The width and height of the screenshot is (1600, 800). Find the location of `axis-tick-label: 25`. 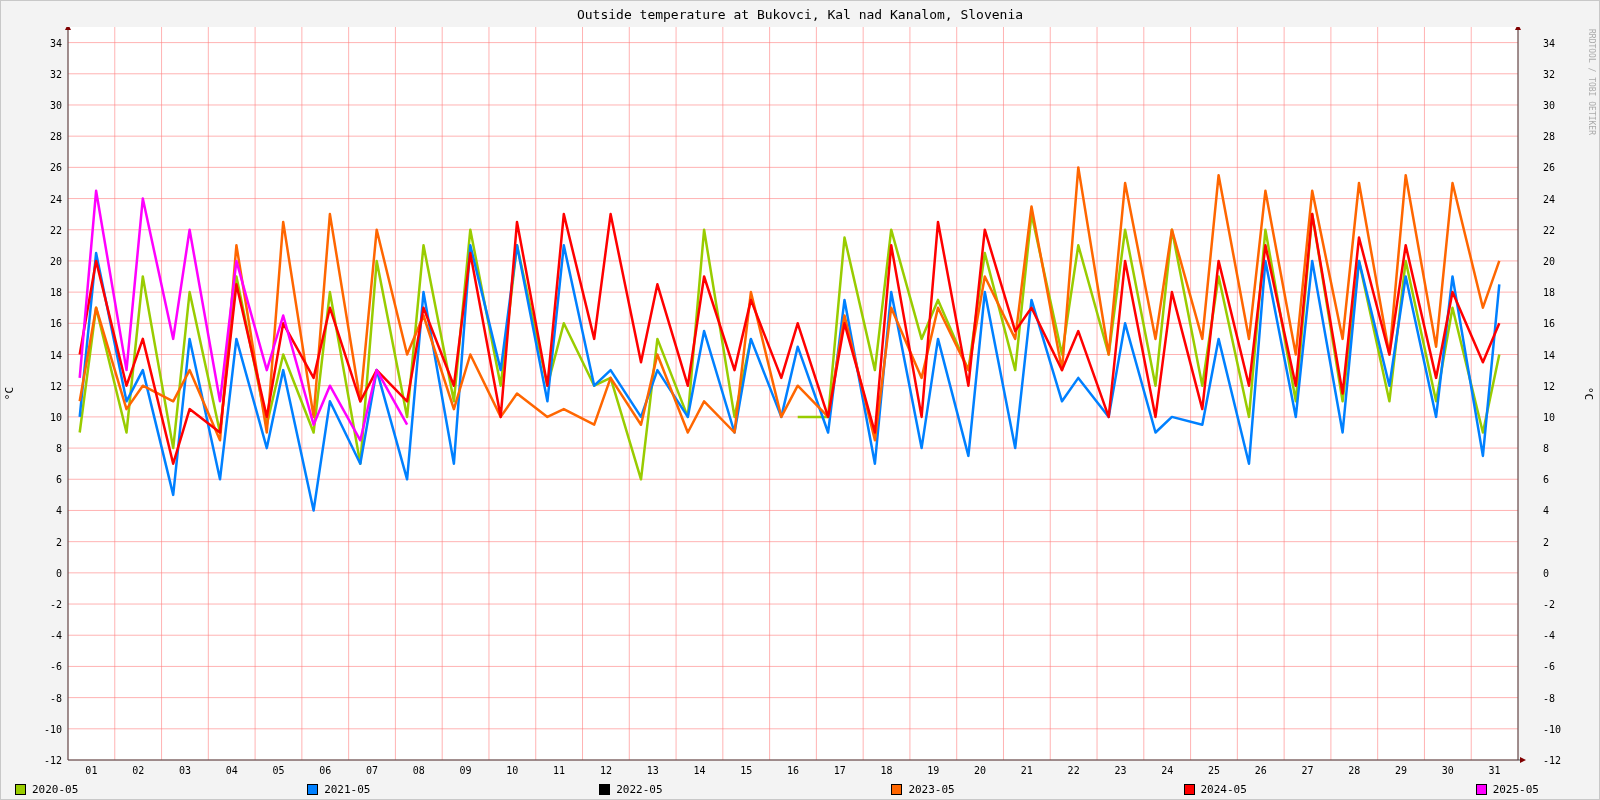

axis-tick-label: 25 is located at coordinates (1213, 770).